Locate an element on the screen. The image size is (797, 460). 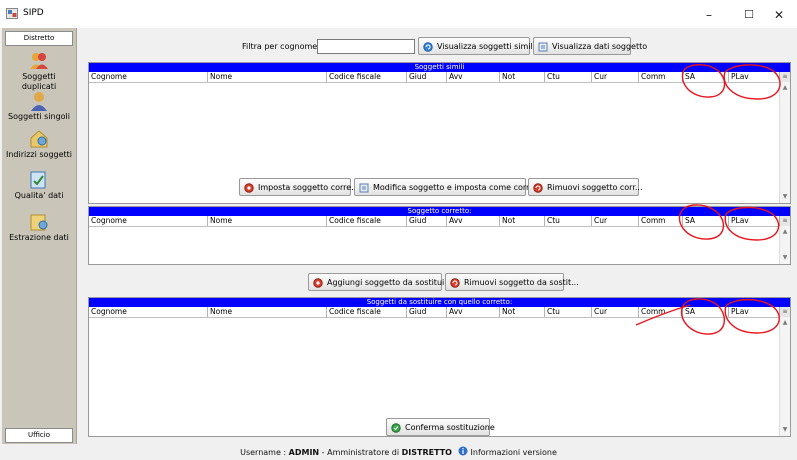
extract-icon is located at coordinates (39, 222).